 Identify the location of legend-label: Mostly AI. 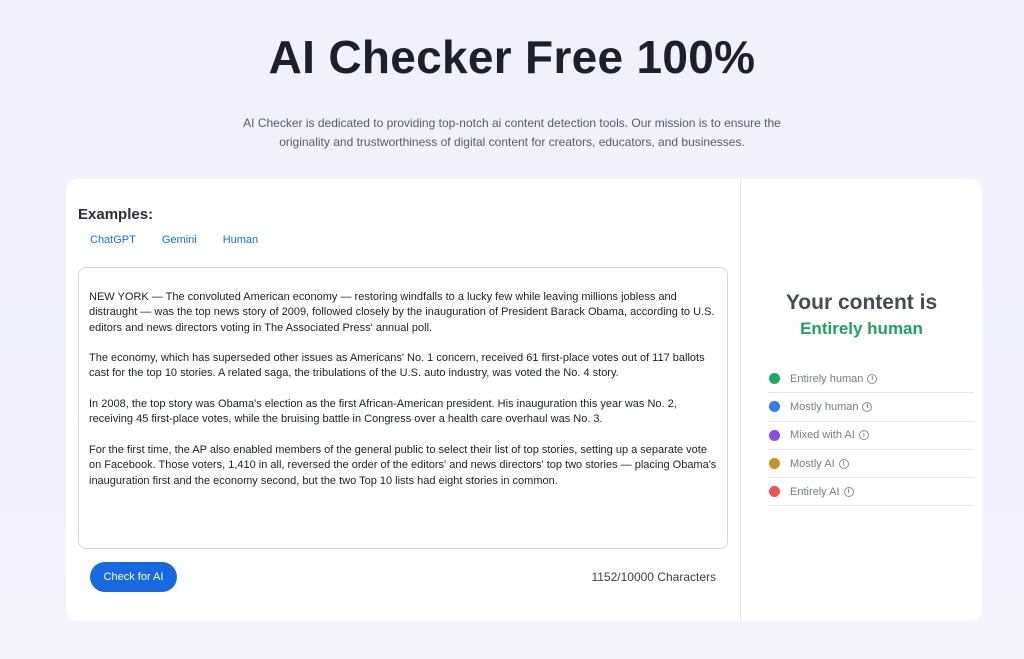
(812, 463).